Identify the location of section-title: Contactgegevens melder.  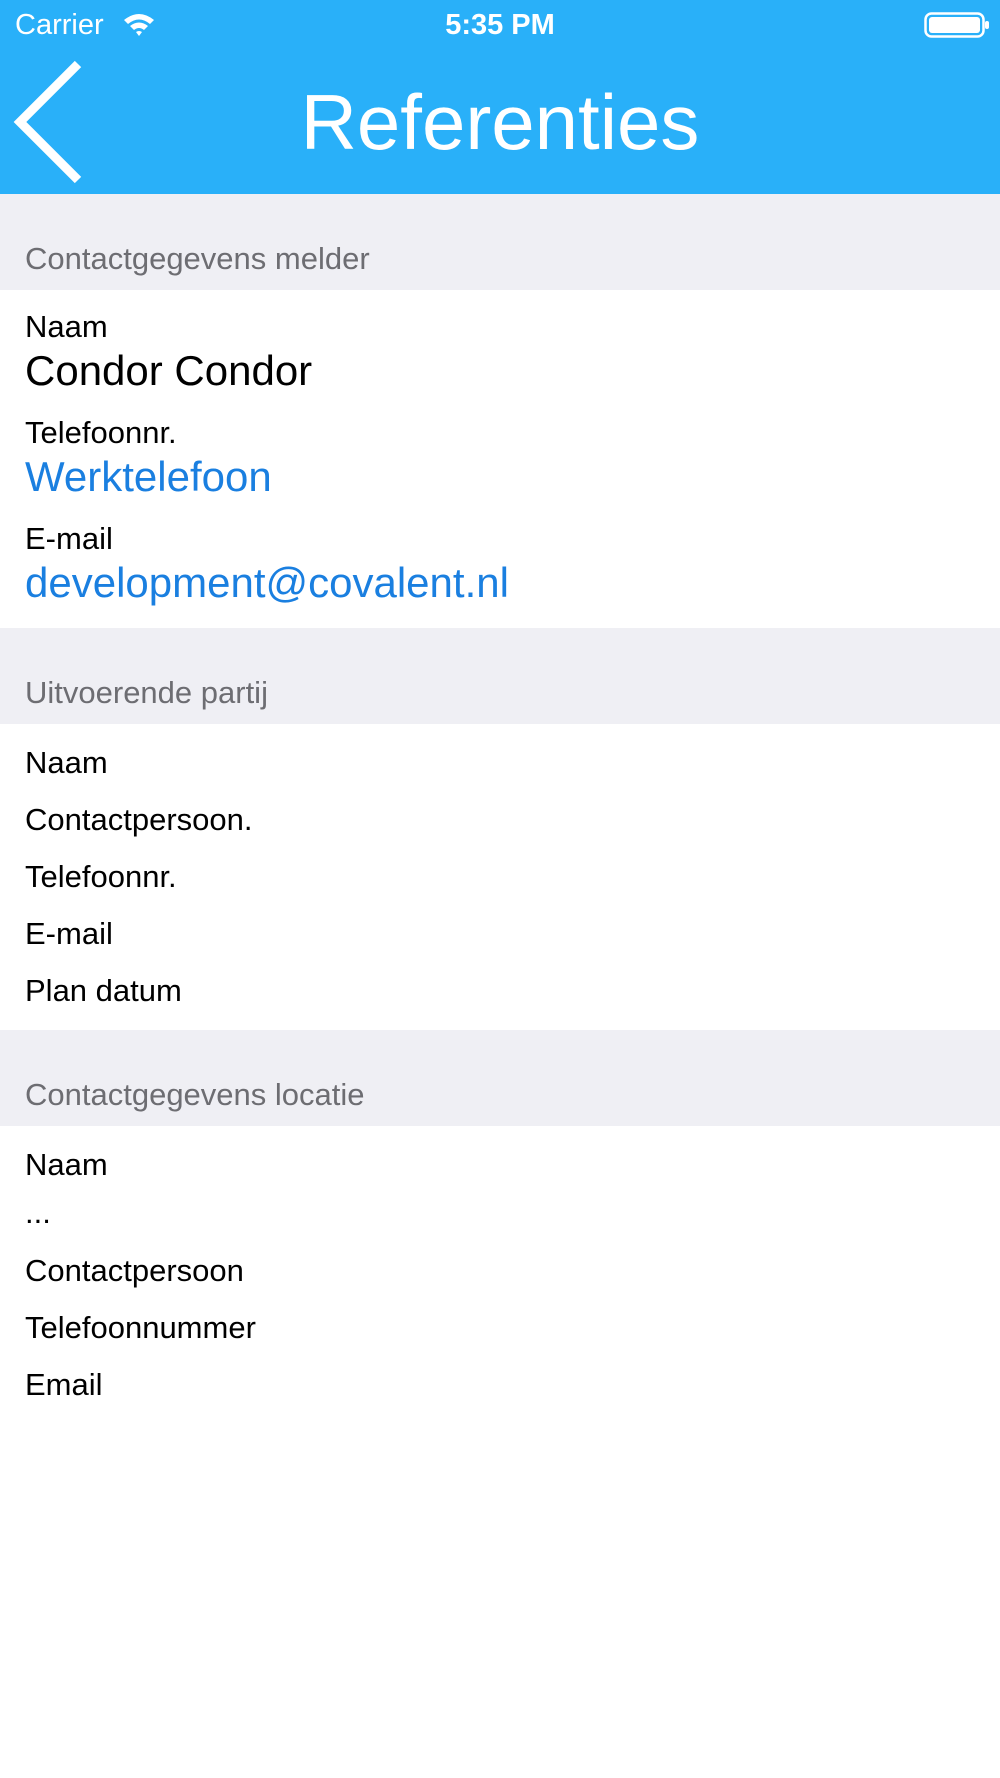
(197, 258).